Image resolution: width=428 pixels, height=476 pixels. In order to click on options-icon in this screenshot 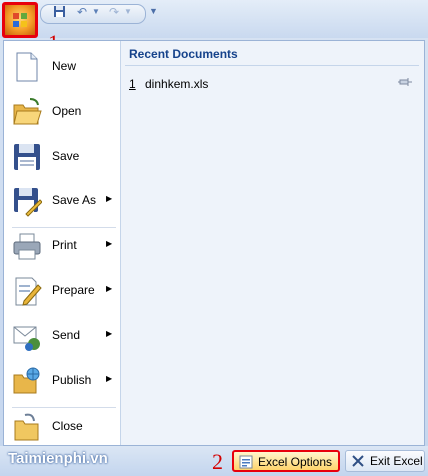, I will do `click(246, 462)`.